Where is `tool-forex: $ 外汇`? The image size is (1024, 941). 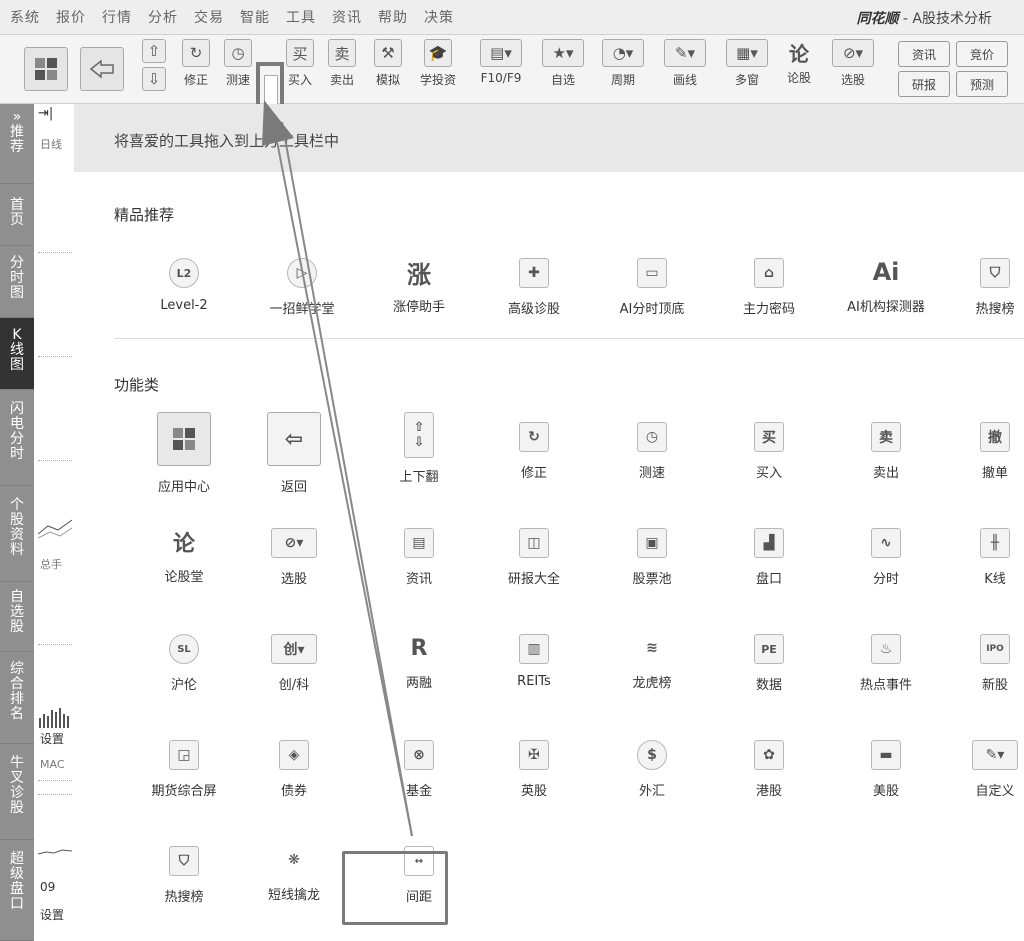
tool-forex: $ 外汇 is located at coordinates (652, 769).